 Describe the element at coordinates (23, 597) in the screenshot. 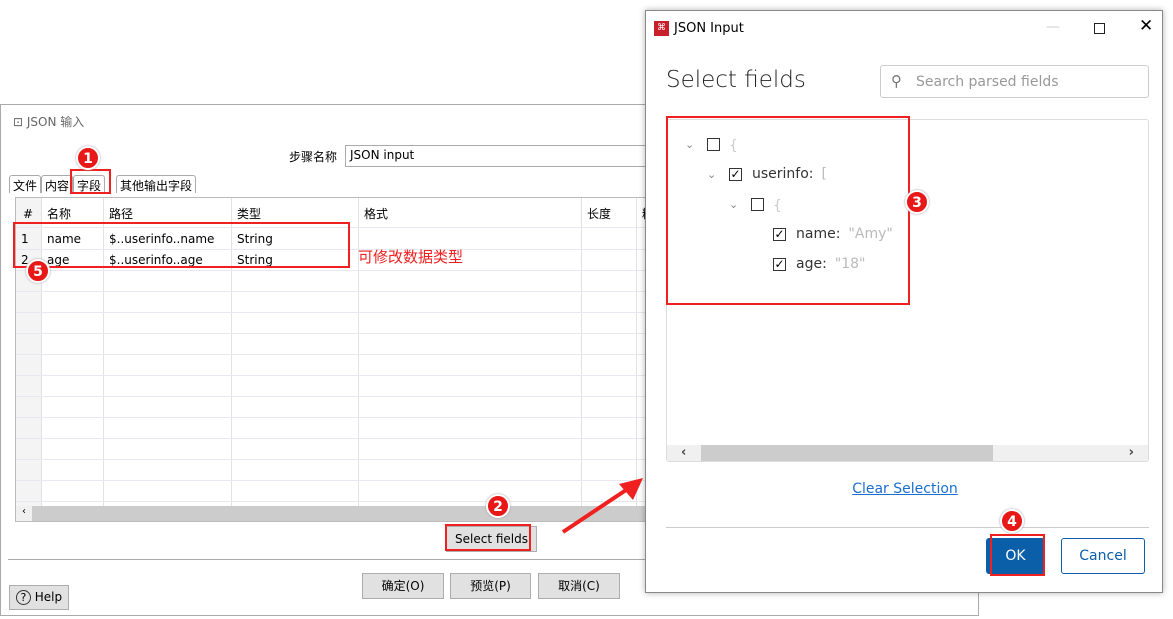

I see `help-icon: ?` at that location.